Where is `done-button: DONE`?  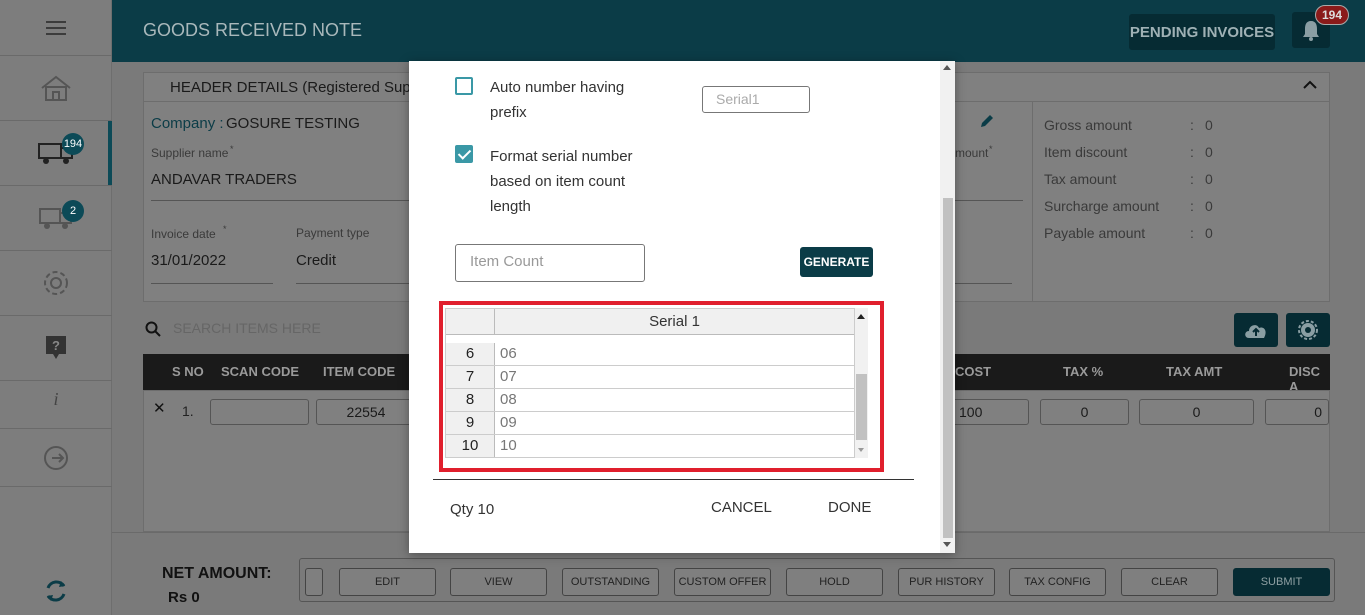
done-button: DONE is located at coordinates (849, 507).